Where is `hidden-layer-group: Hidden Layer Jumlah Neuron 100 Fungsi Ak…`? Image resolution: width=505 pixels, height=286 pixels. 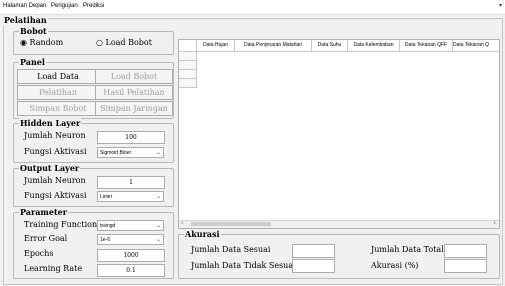
hidden-layer-group: Hidden Layer Jumlah Neuron 100 Fungsi Ak… is located at coordinates (93, 140).